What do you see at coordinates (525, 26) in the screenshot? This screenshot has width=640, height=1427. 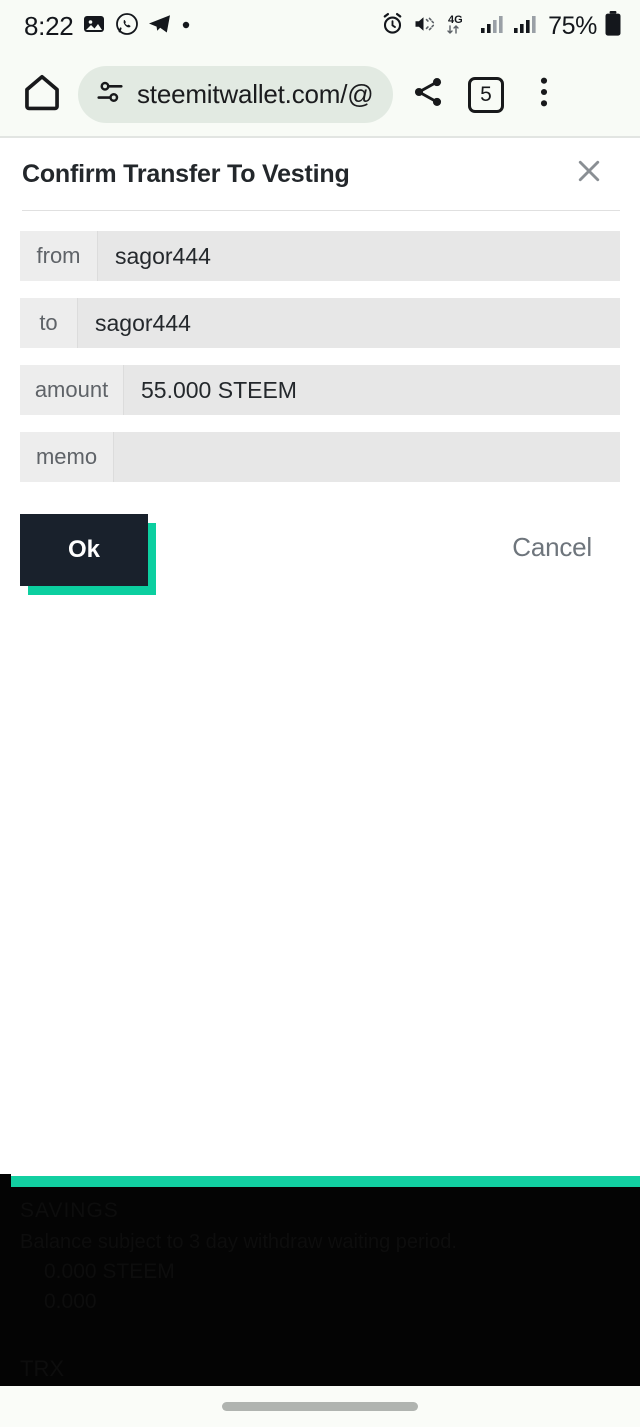 I see `signal-2-icon` at bounding box center [525, 26].